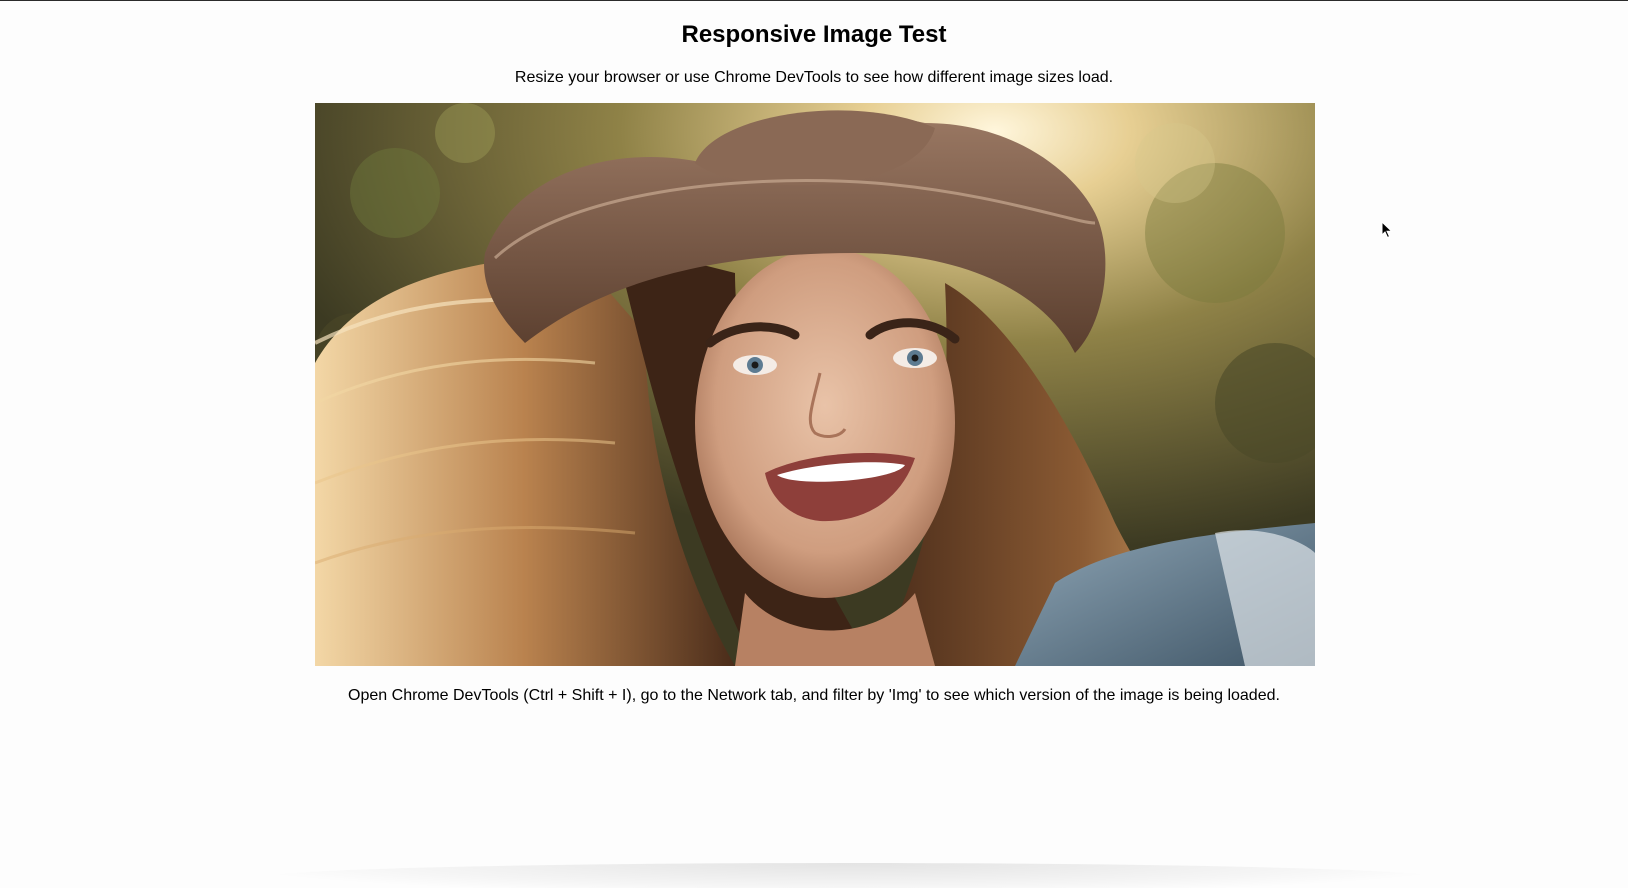 Image resolution: width=1628 pixels, height=888 pixels. I want to click on arrow-pointer-icon, so click(1387, 230).